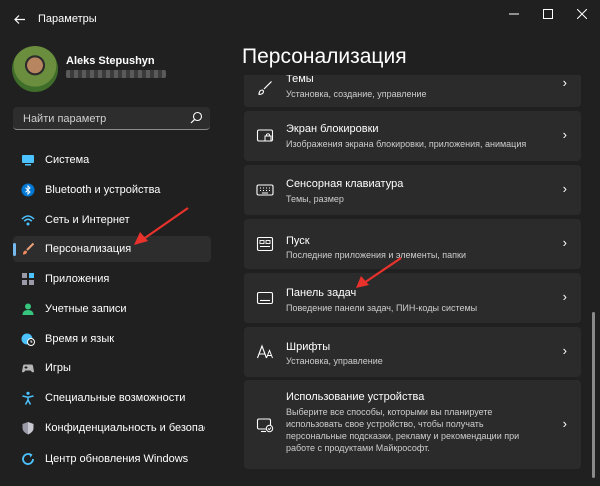 The image size is (600, 486). What do you see at coordinates (14, 249) in the screenshot?
I see `selection-indicator` at bounding box center [14, 249].